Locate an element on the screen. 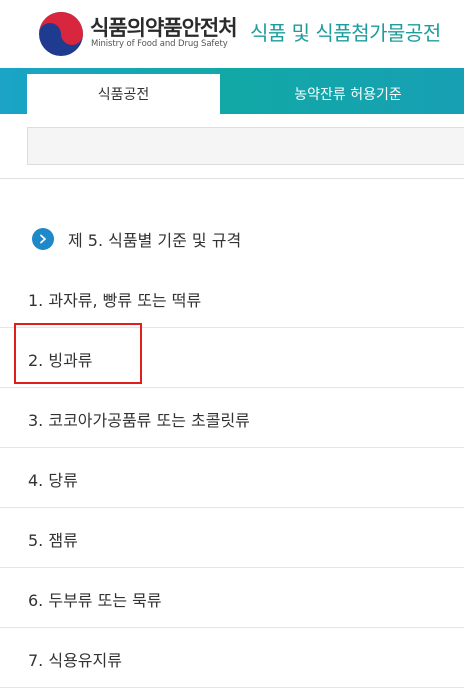 Image resolution: width=464 pixels, height=698 pixels. list-item-frozen-desserts: 2. 빙과류 is located at coordinates (232, 358).